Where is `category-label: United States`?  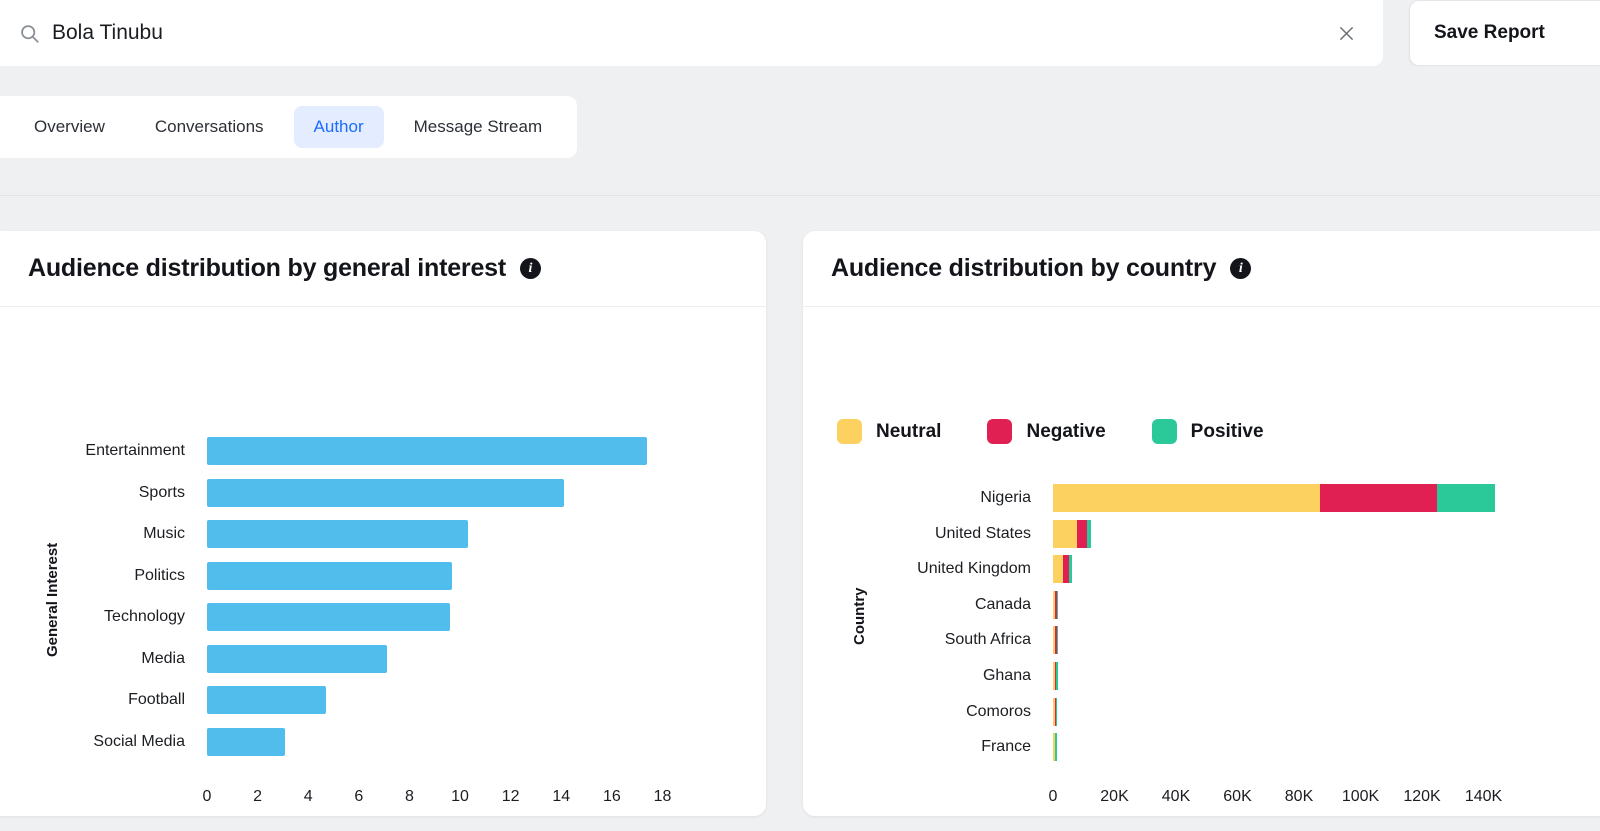 category-label: United States is located at coordinates (982, 533).